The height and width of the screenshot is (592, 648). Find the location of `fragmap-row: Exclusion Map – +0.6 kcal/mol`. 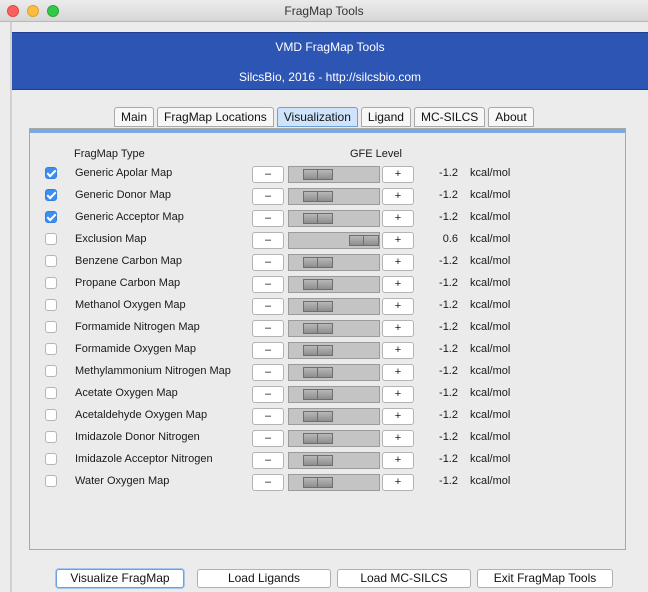

fragmap-row: Exclusion Map – +0.6 kcal/mol is located at coordinates (327, 240).